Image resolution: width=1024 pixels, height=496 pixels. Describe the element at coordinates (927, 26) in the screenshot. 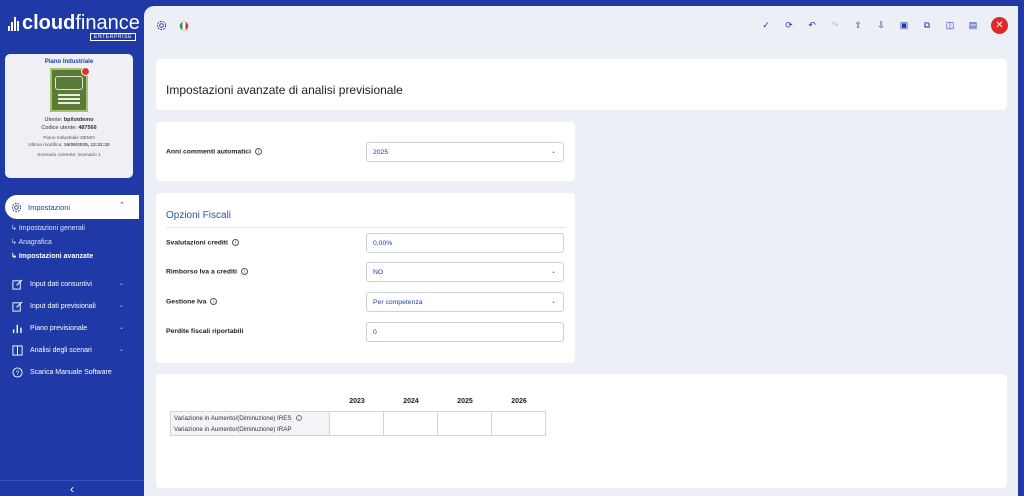

I see `copy-button: ⧉` at that location.